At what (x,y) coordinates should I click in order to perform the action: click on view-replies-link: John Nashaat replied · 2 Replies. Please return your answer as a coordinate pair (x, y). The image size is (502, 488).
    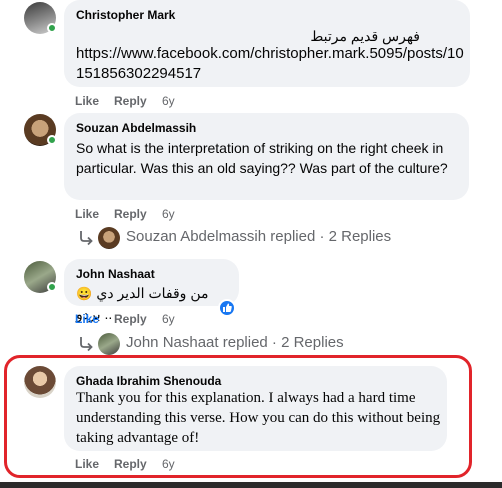
    Looking at the image, I should click on (228, 344).